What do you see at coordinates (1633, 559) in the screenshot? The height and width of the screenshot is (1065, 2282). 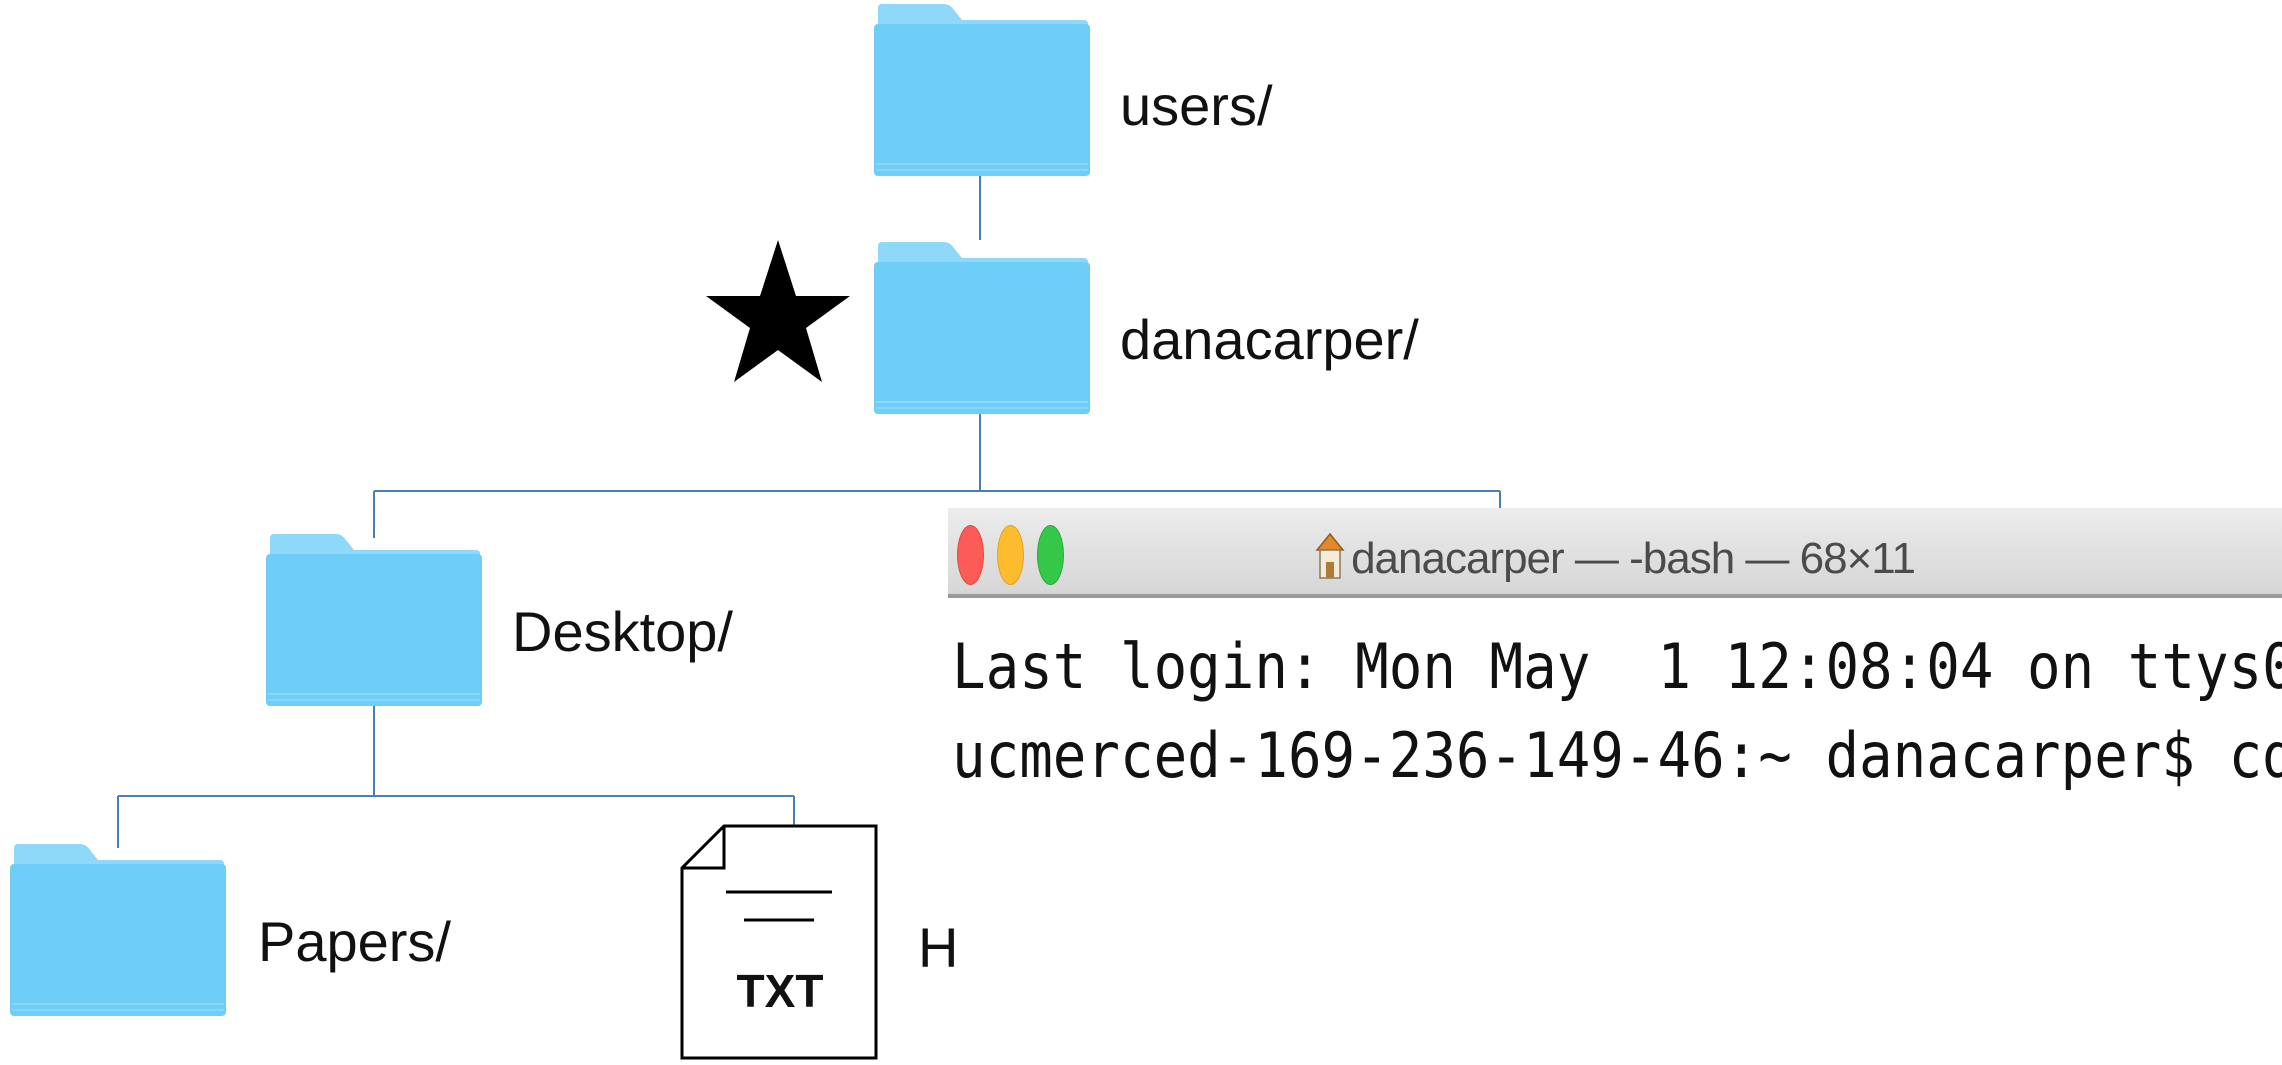 I see `terminal-title-text: danacarper — -bash — 68×11` at bounding box center [1633, 559].